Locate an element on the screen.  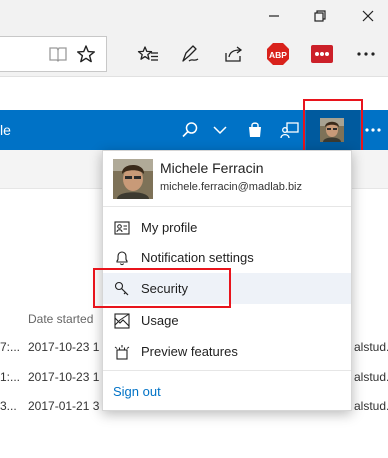
minimize-button is located at coordinates (274, 16).